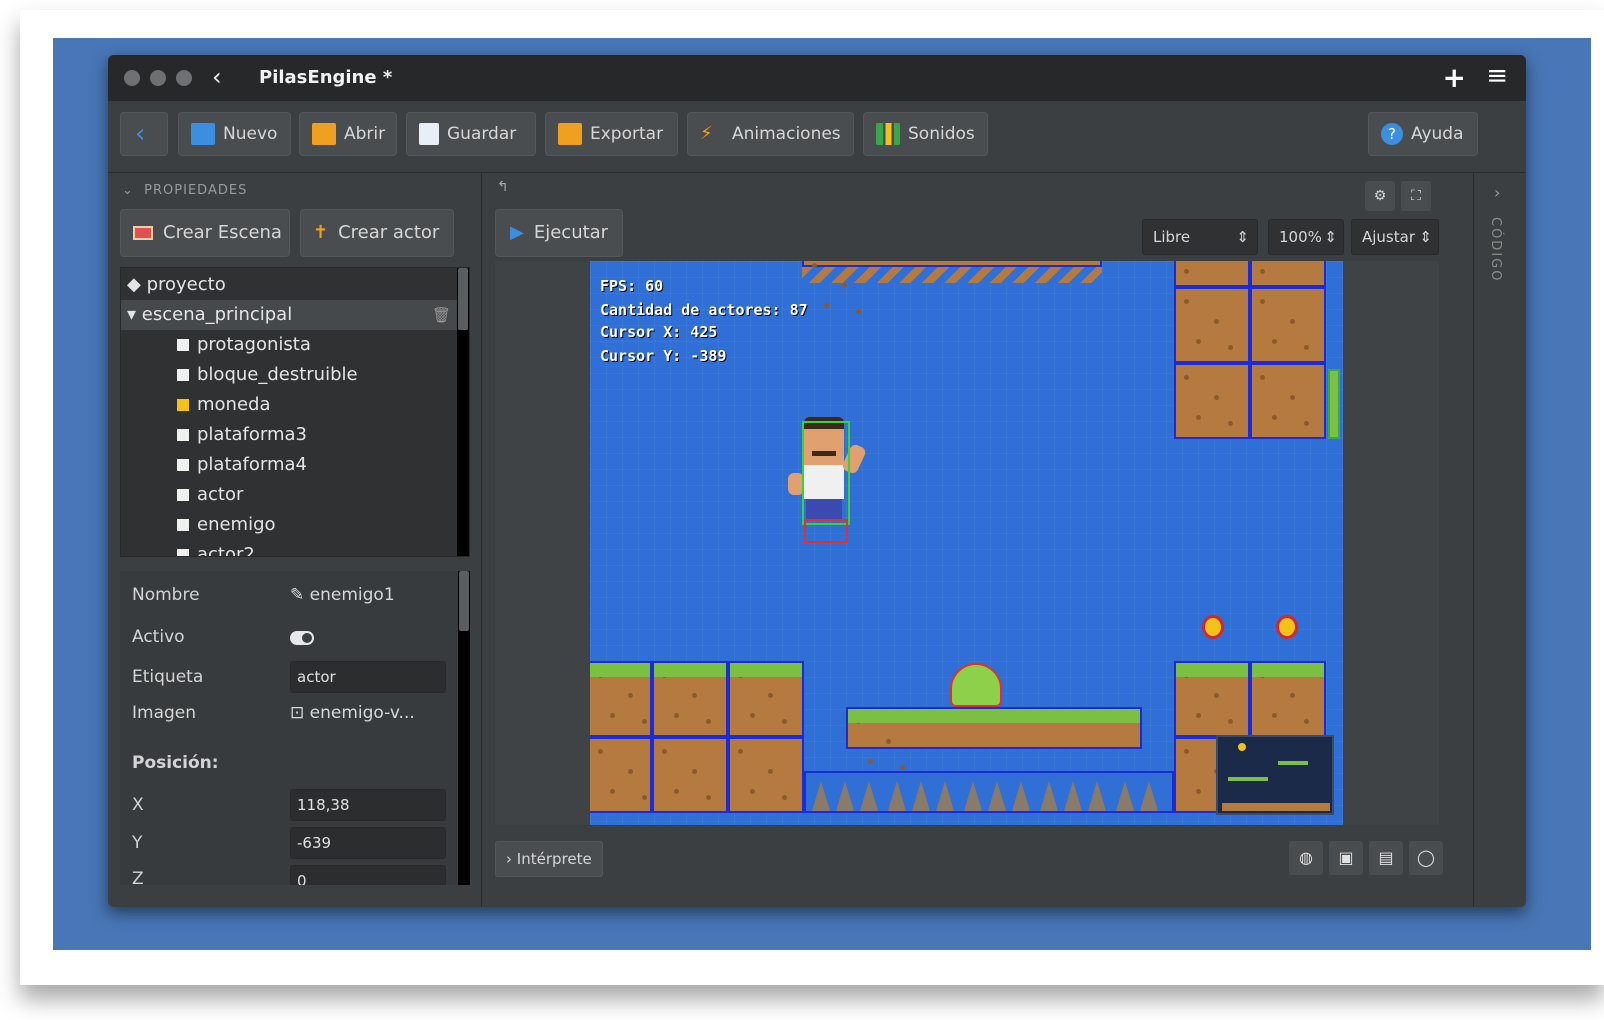 The image size is (1604, 1020). What do you see at coordinates (1306, 237) in the screenshot?
I see `zoom-select: 100% ⇕` at bounding box center [1306, 237].